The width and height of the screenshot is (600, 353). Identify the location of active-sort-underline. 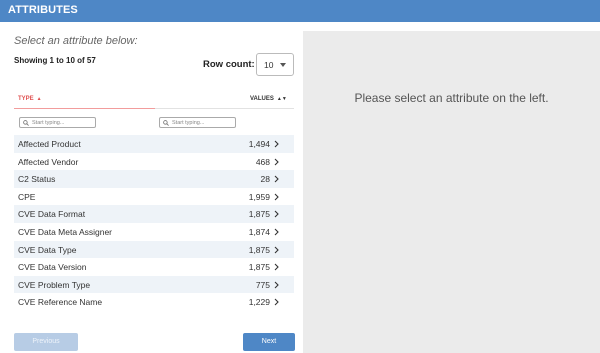
(84, 108).